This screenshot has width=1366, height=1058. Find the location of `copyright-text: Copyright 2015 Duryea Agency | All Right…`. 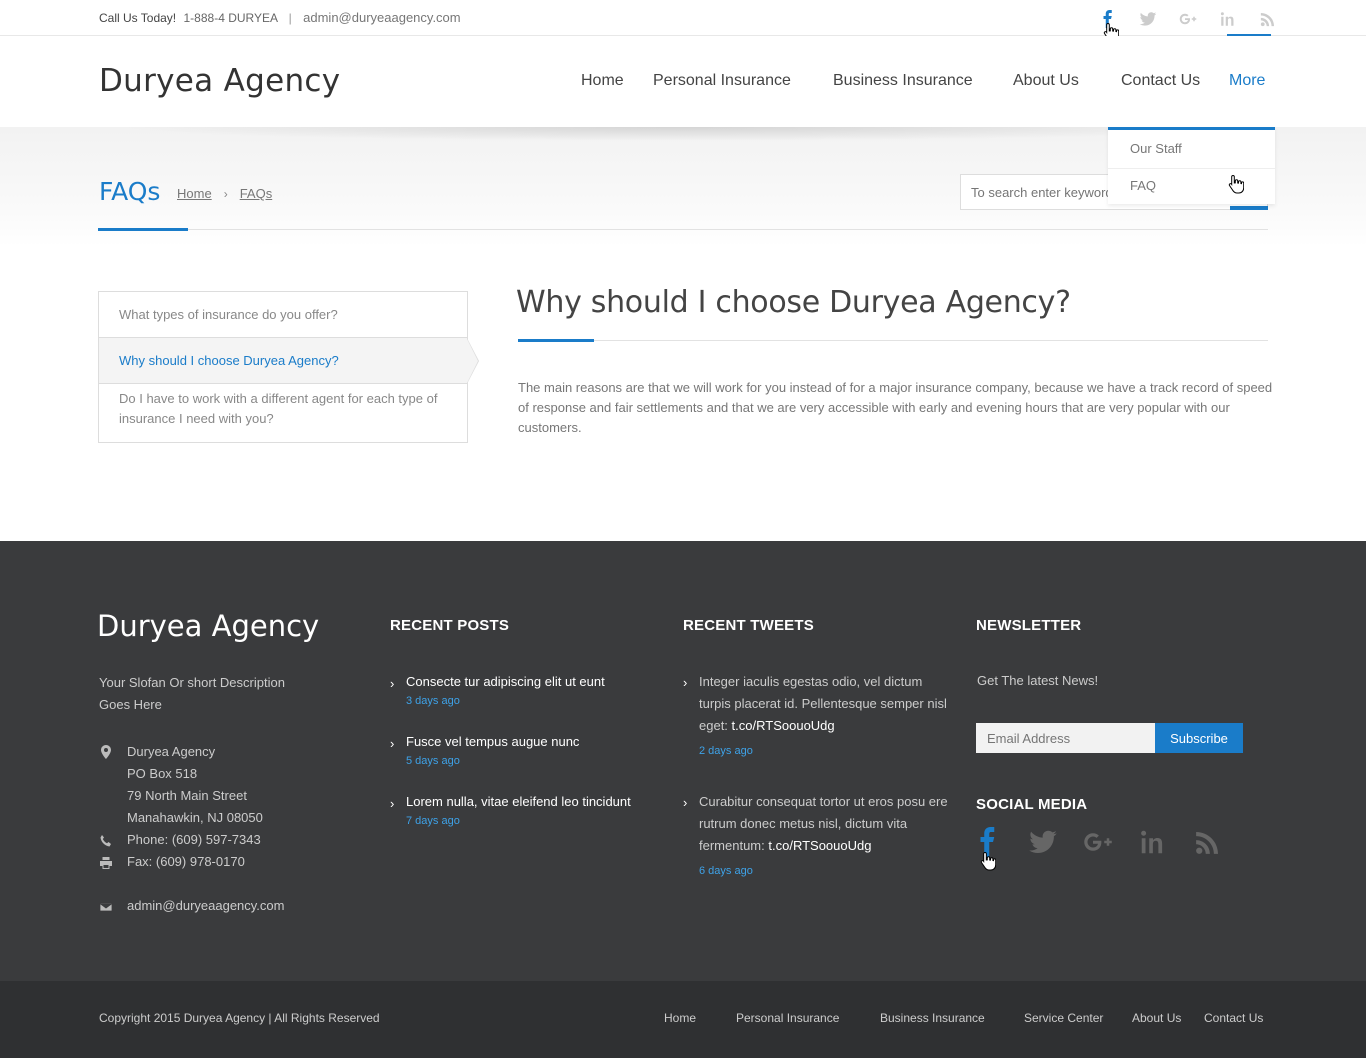

copyright-text: Copyright 2015 Duryea Agency | All Right… is located at coordinates (239, 1018).